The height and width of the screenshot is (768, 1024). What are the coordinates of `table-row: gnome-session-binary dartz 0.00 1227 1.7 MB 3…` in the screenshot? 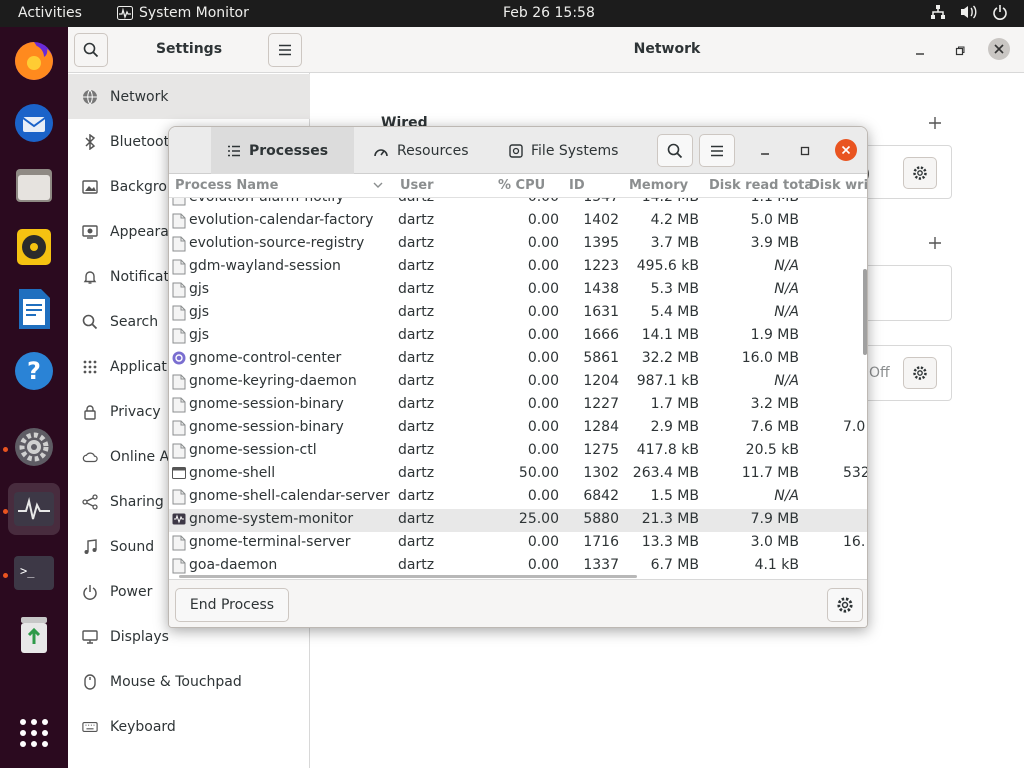 It's located at (518, 405).